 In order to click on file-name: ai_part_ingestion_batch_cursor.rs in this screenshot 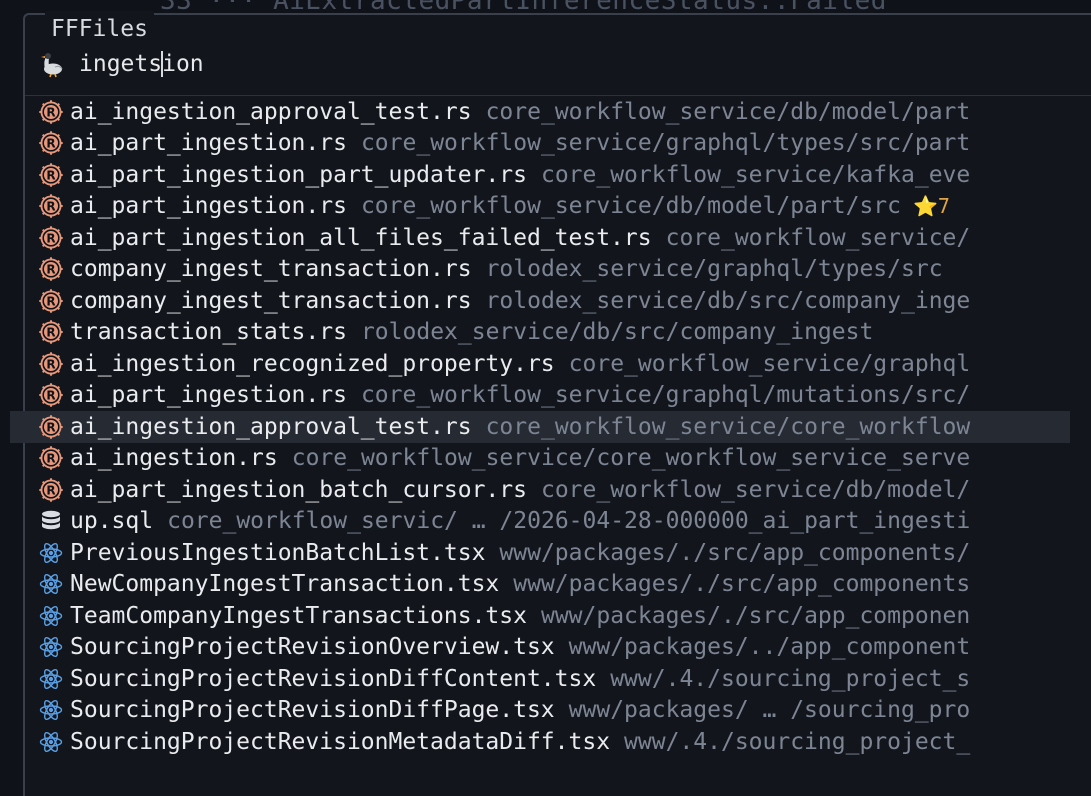, I will do `click(298, 489)`.